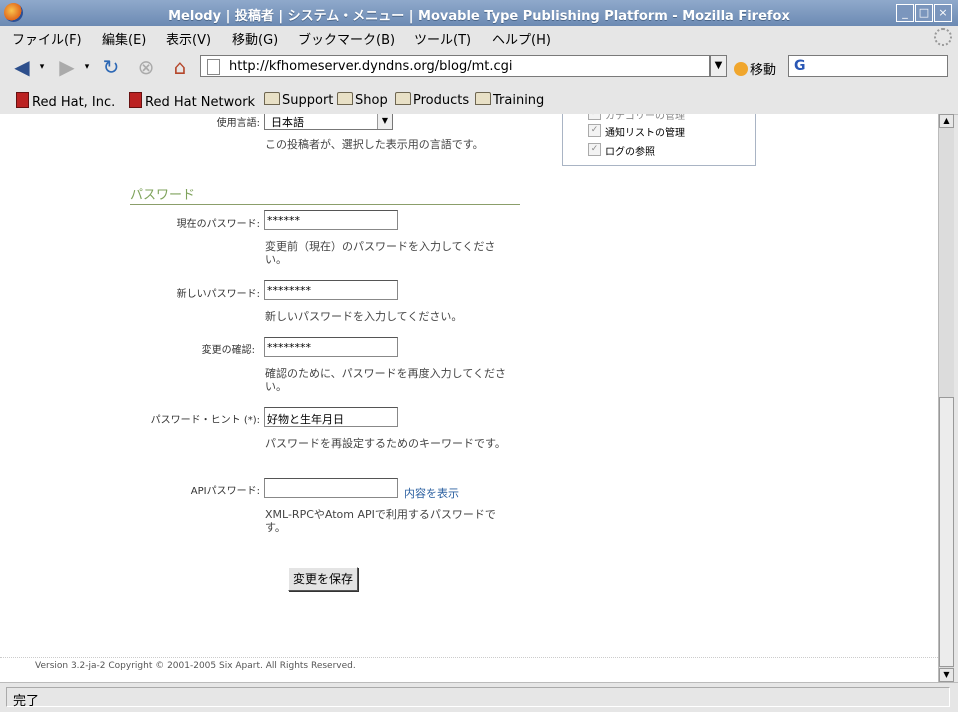 The width and height of the screenshot is (958, 712). What do you see at coordinates (905, 13) in the screenshot?
I see `minimize-button: _` at bounding box center [905, 13].